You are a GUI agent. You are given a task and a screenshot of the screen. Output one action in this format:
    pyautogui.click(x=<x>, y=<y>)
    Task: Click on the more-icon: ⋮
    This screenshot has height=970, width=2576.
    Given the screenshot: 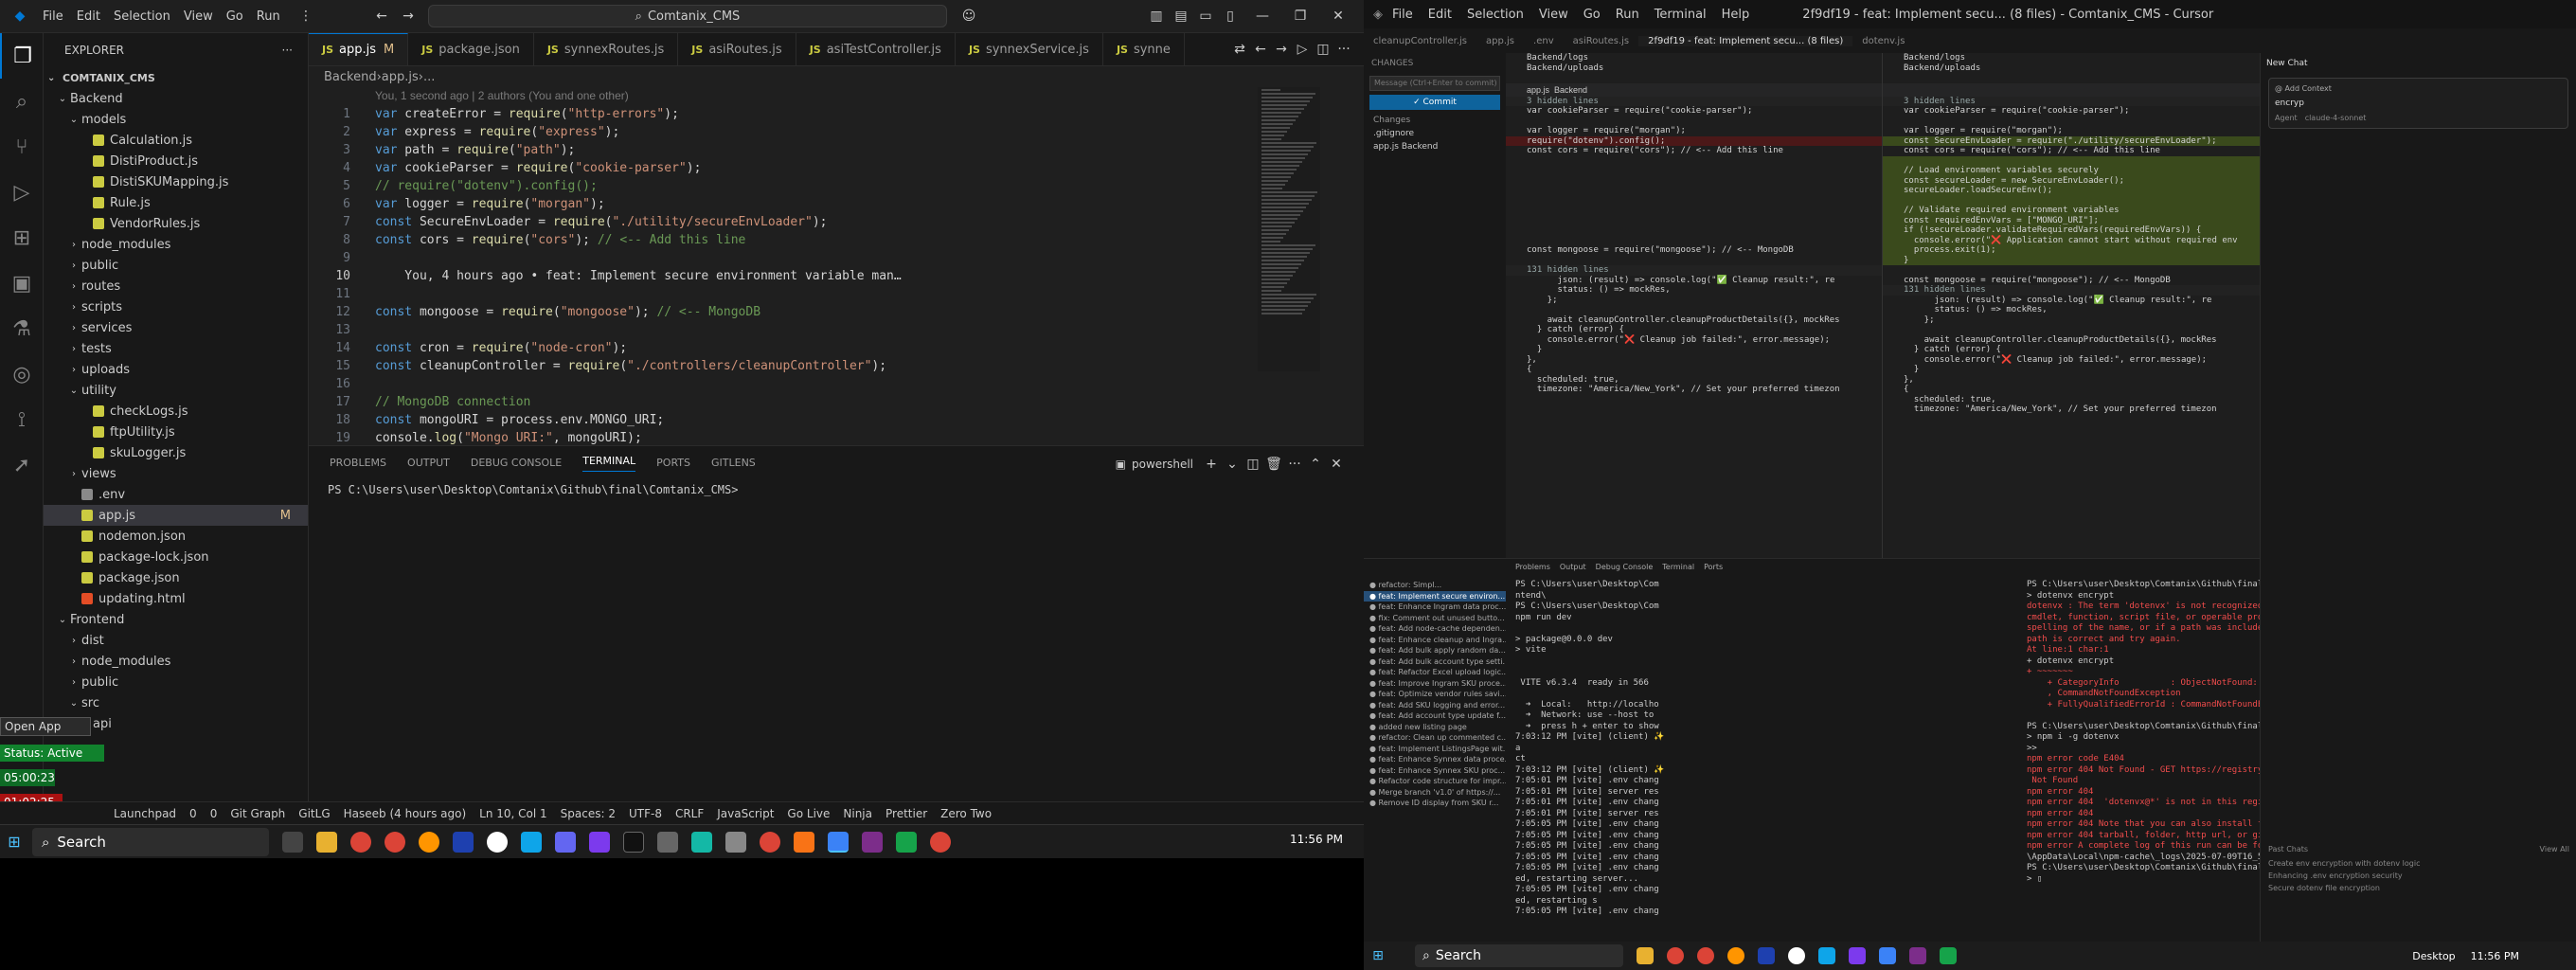 What is the action you would take?
    pyautogui.click(x=305, y=17)
    